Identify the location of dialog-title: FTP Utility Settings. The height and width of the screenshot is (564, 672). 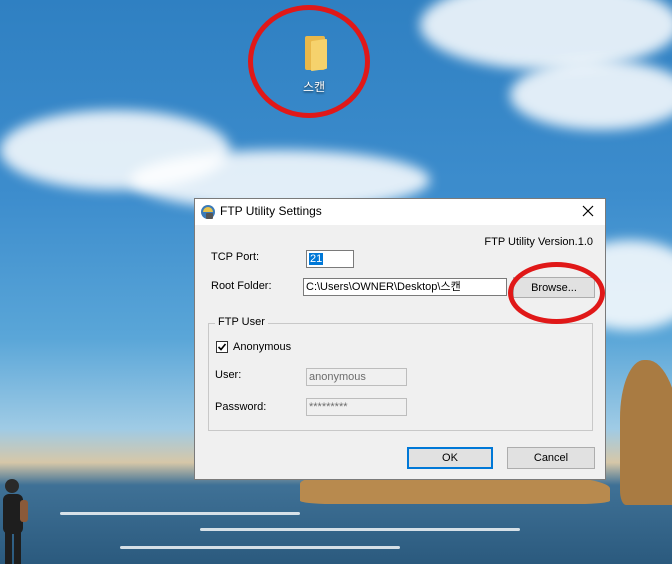
(271, 211).